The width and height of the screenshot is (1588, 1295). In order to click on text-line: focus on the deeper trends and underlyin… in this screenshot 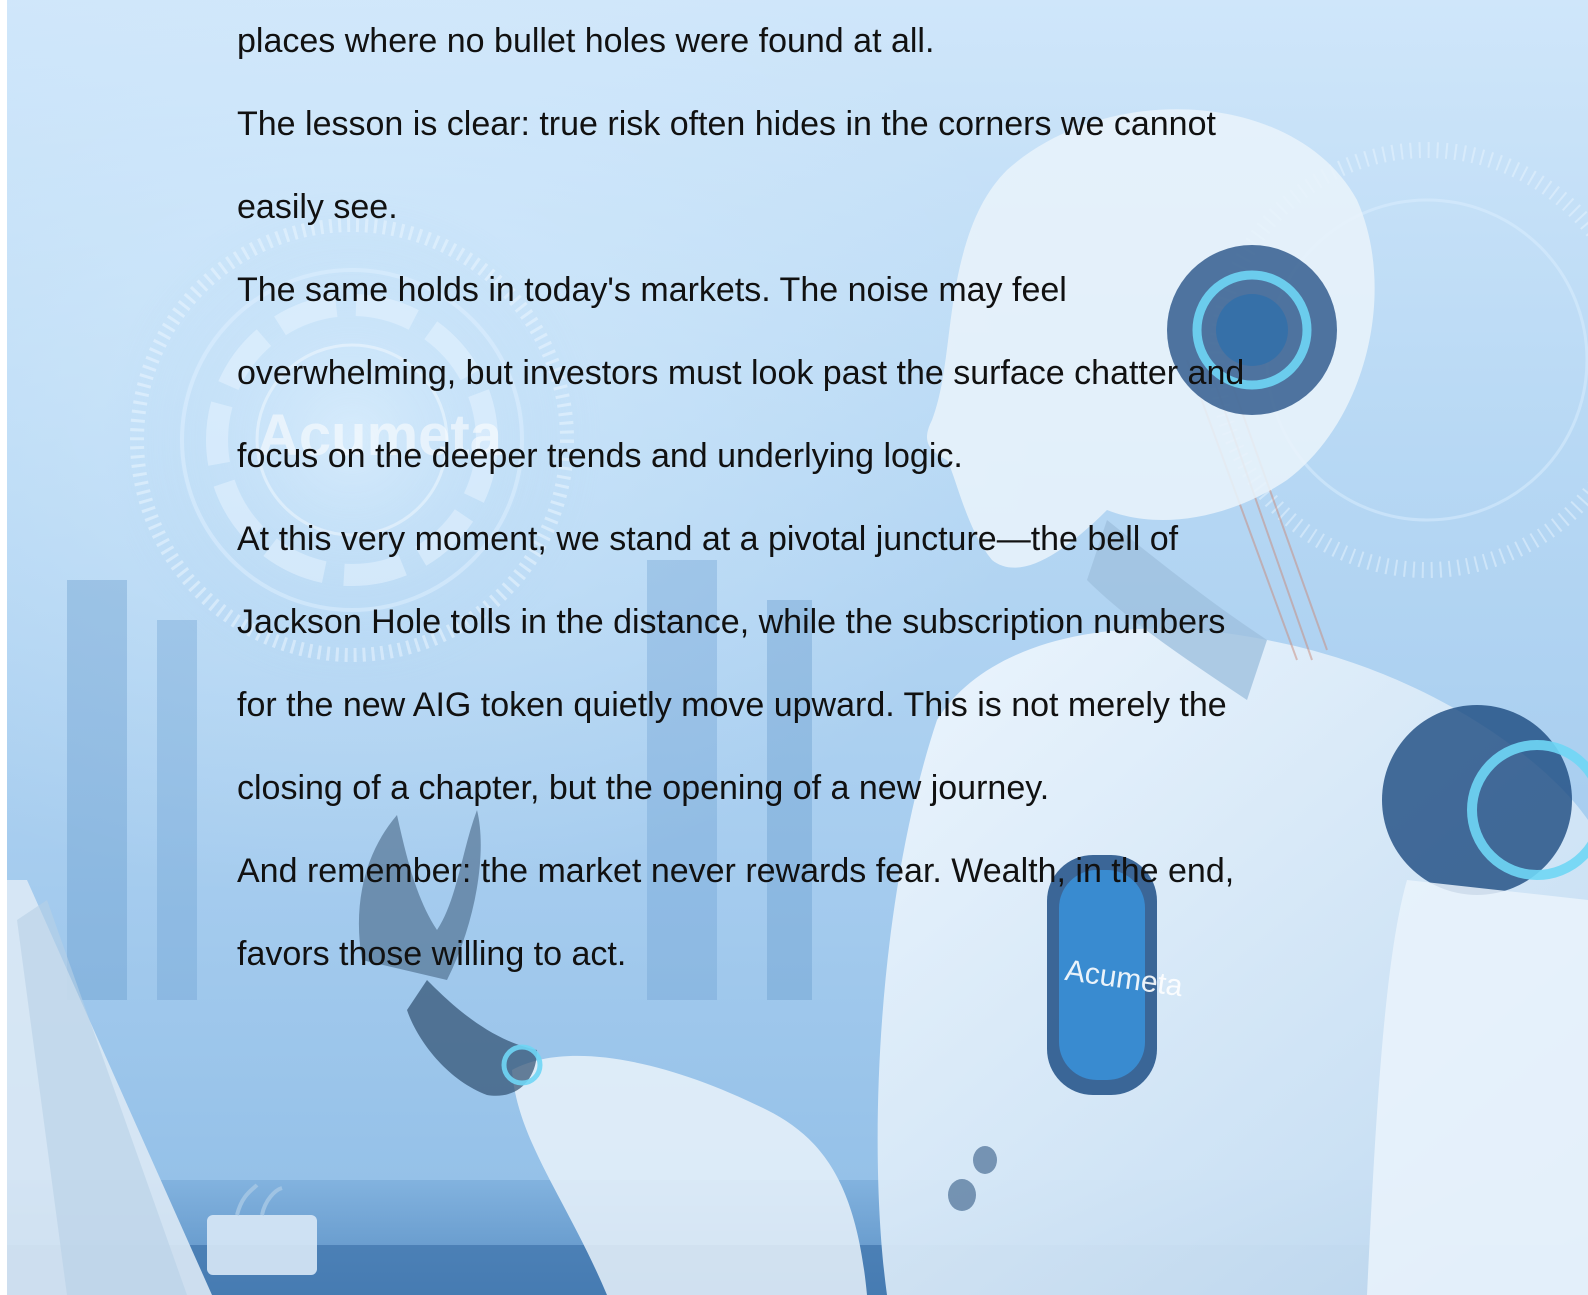, I will do `click(600, 456)`.